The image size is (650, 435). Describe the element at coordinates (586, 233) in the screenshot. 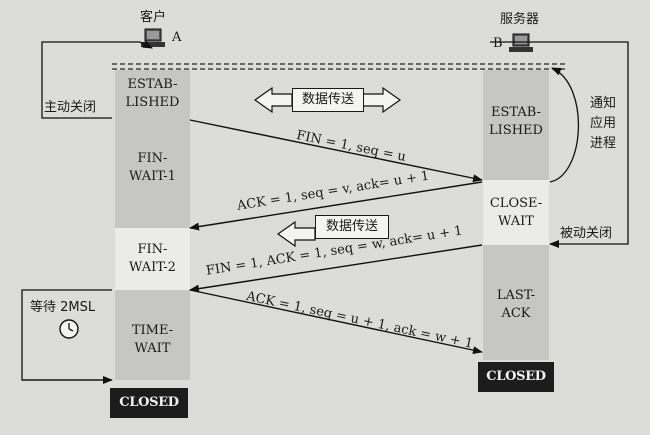

I see `passive-close-label: 被动关闭` at that location.